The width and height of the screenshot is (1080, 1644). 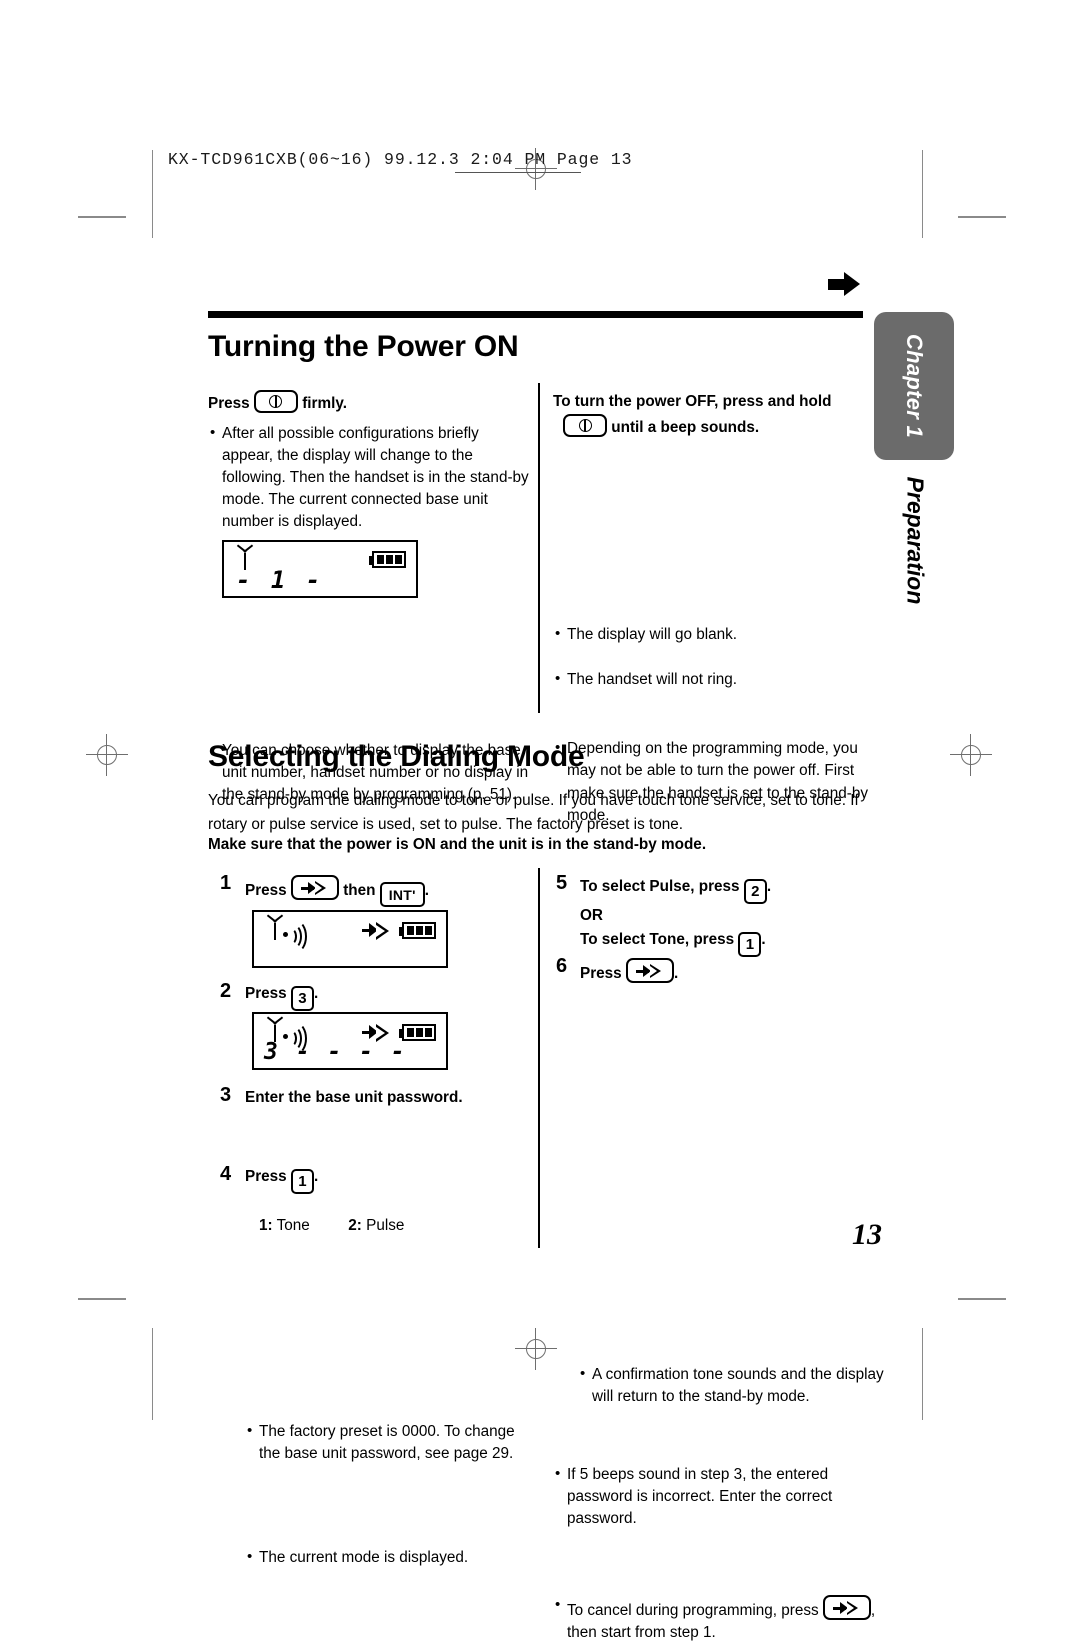 I want to click on power-off-bullet-1: The display will go blank., so click(x=720, y=634).